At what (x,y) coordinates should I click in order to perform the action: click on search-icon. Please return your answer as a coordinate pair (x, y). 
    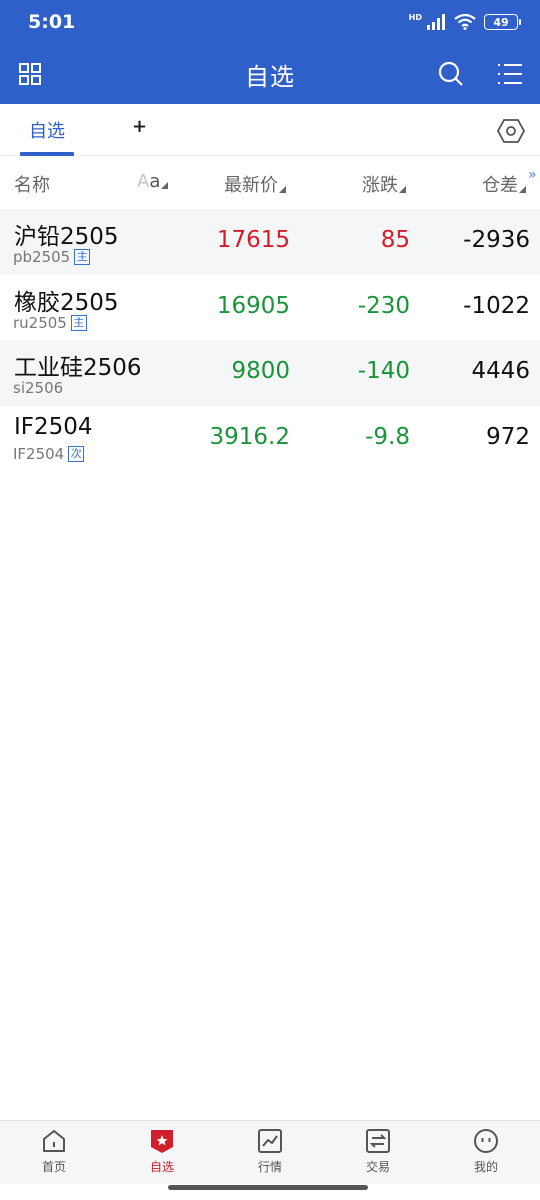
    Looking at the image, I should click on (450, 73).